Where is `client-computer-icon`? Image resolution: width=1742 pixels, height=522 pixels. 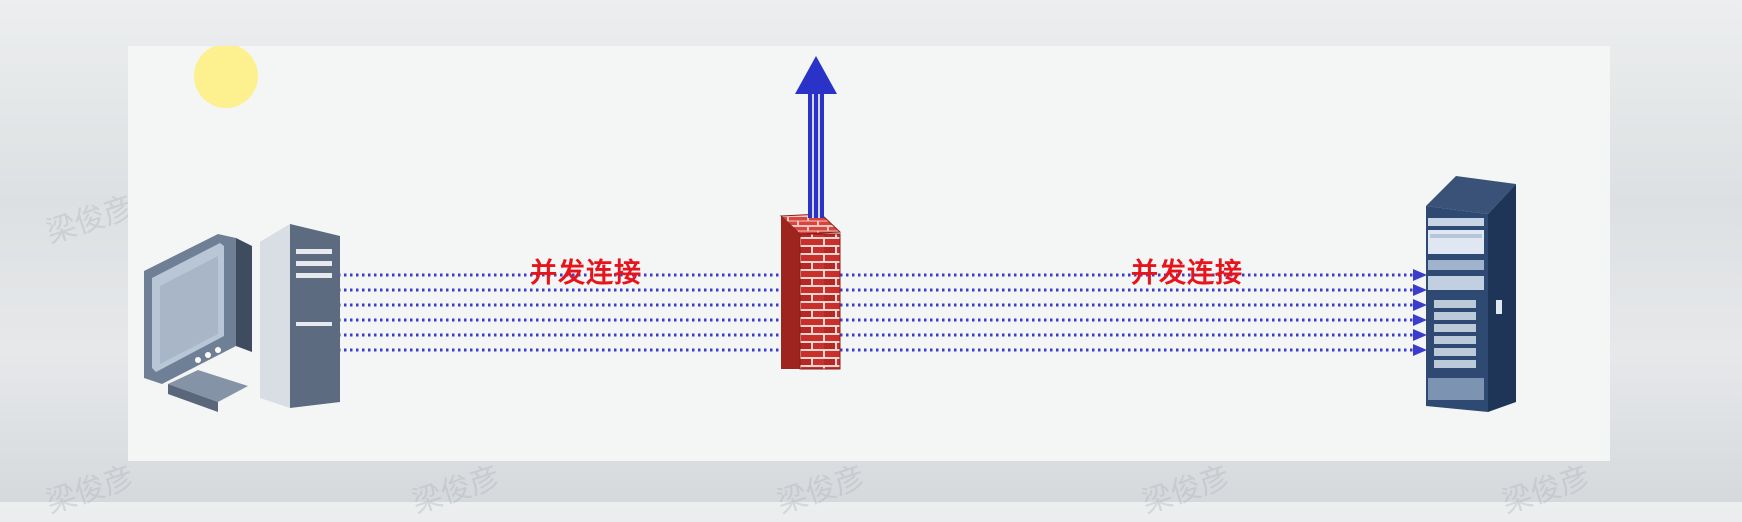 client-computer-icon is located at coordinates (242, 318).